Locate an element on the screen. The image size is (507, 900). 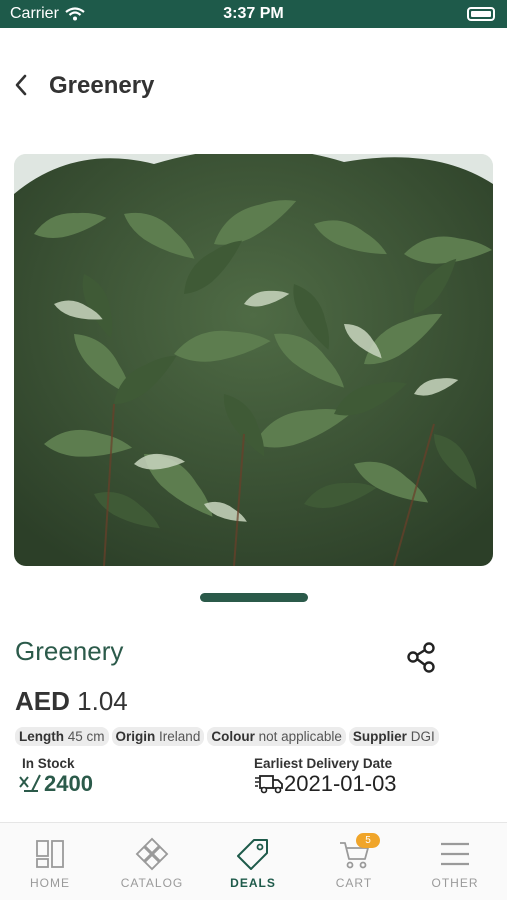
tab-label: OTHER is located at coordinates (455, 883).